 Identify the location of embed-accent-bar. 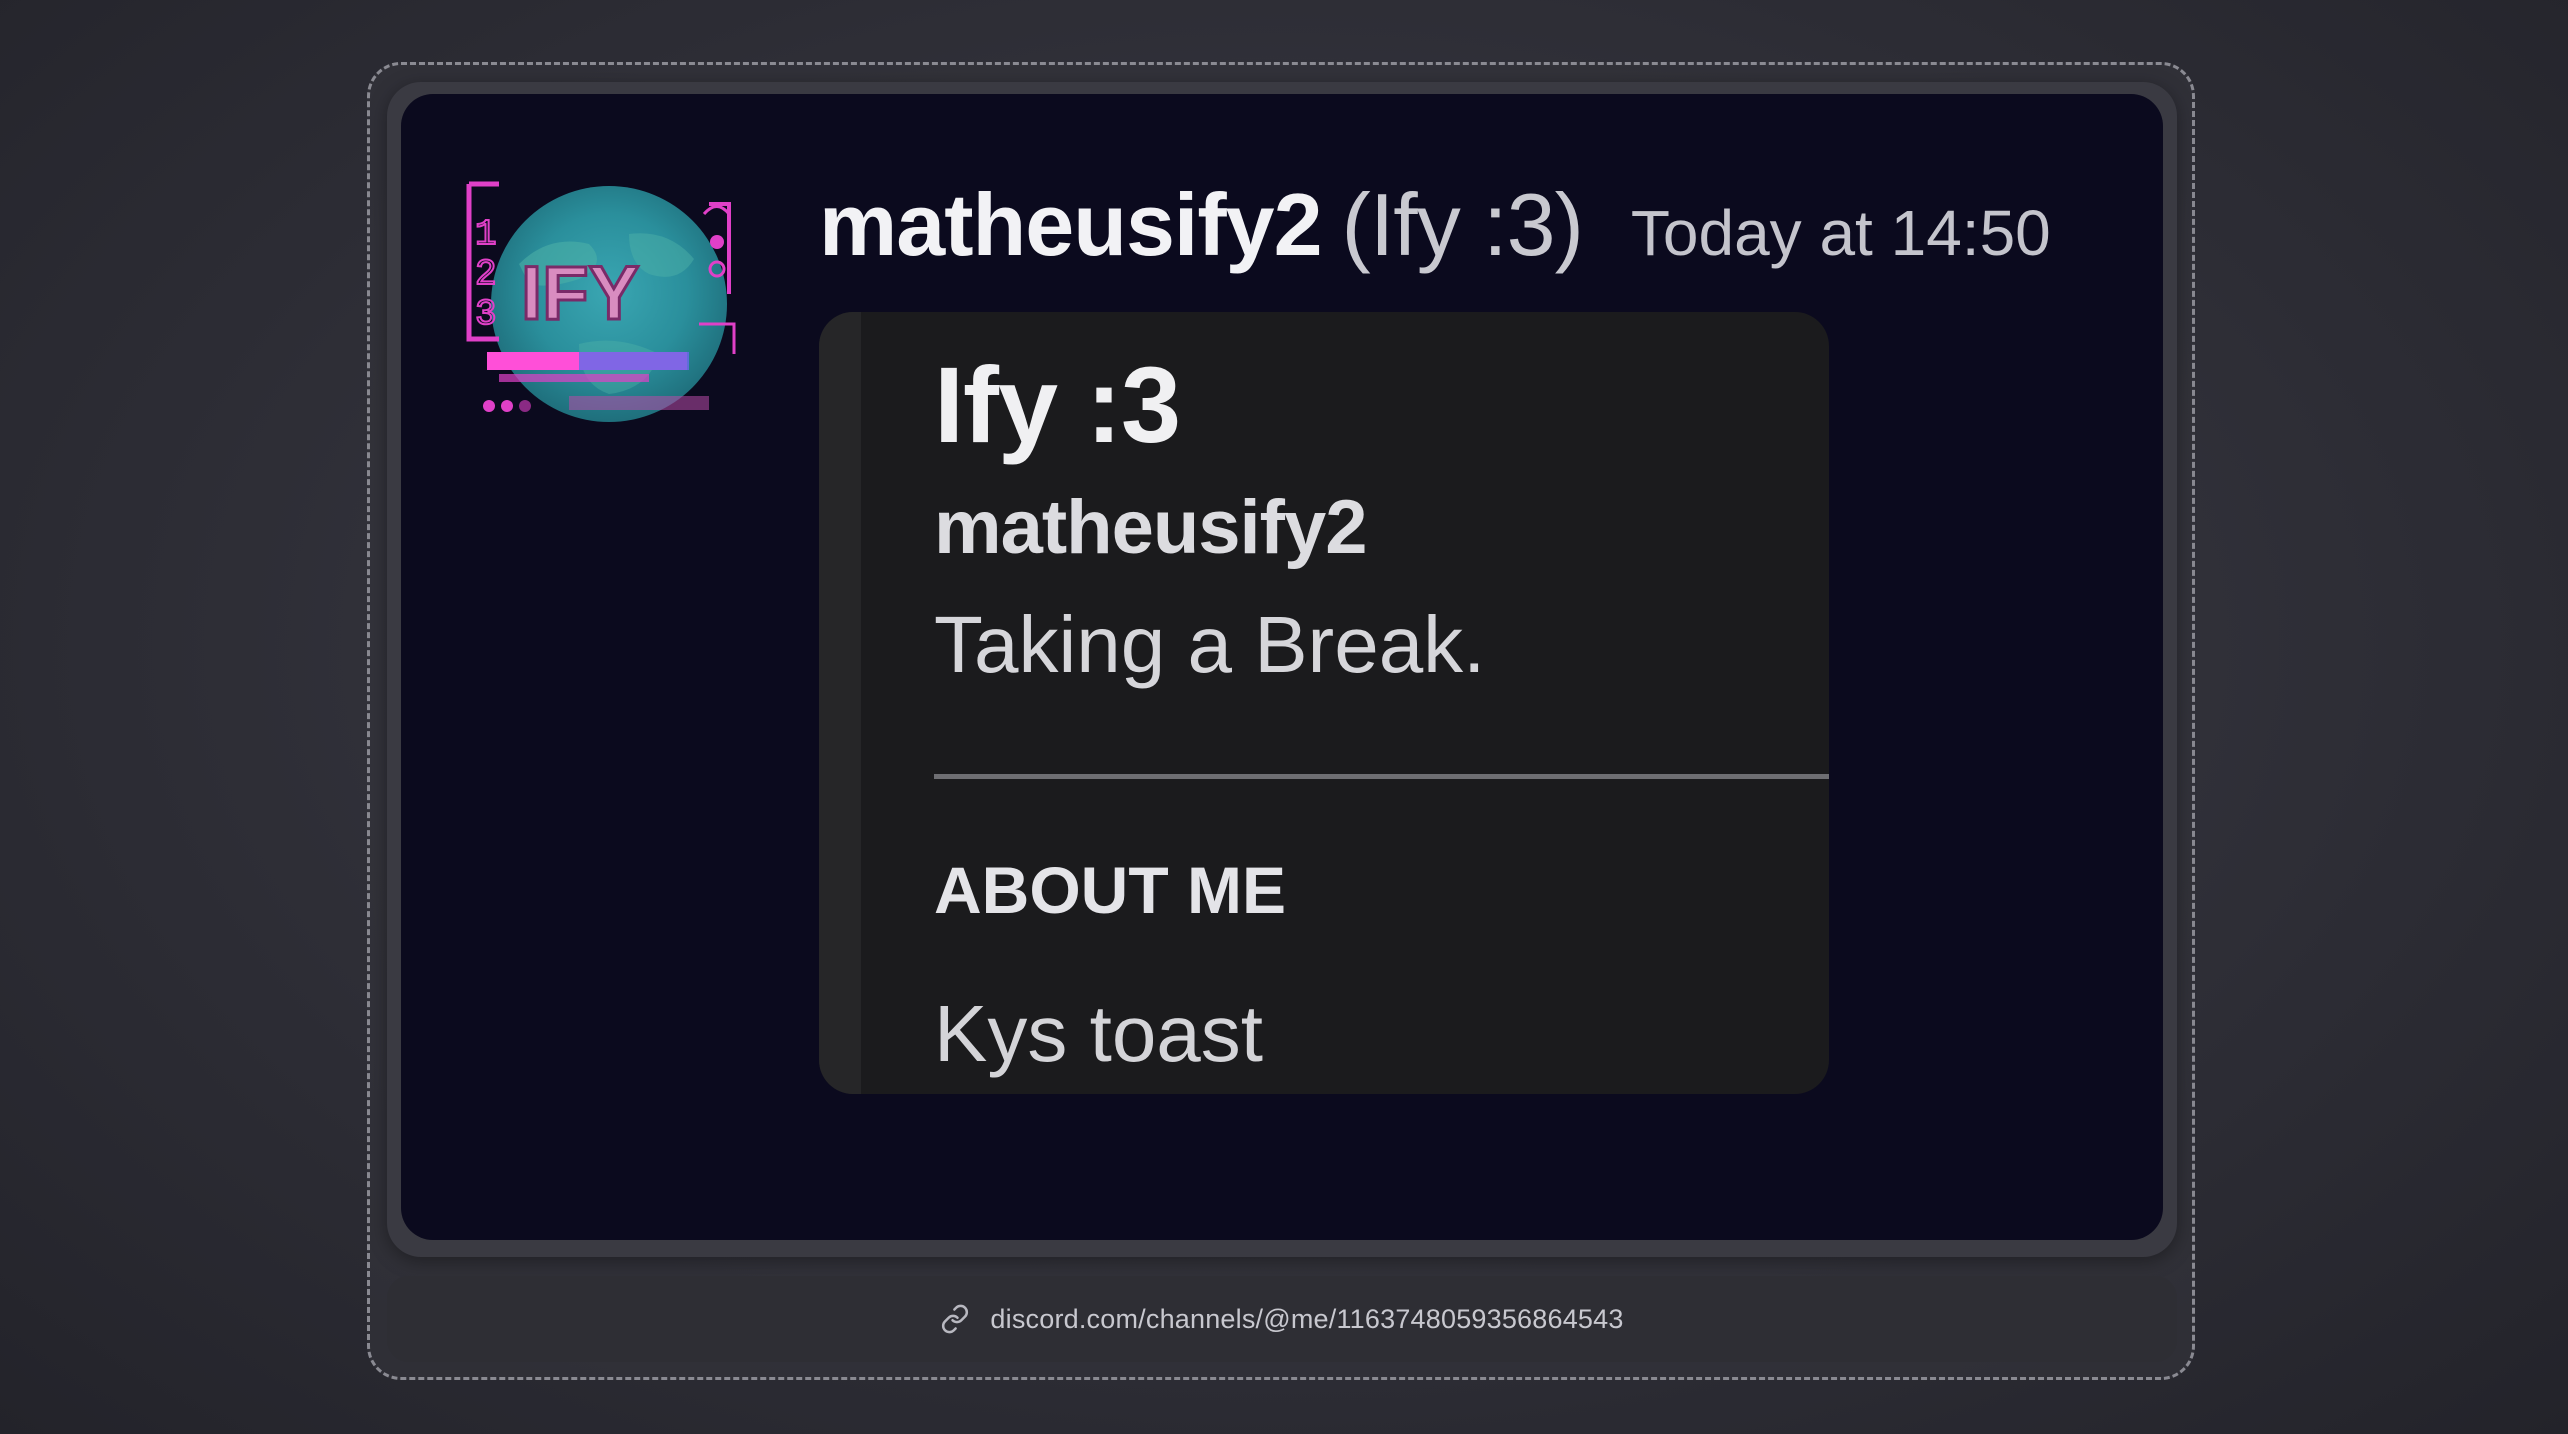
(840, 703).